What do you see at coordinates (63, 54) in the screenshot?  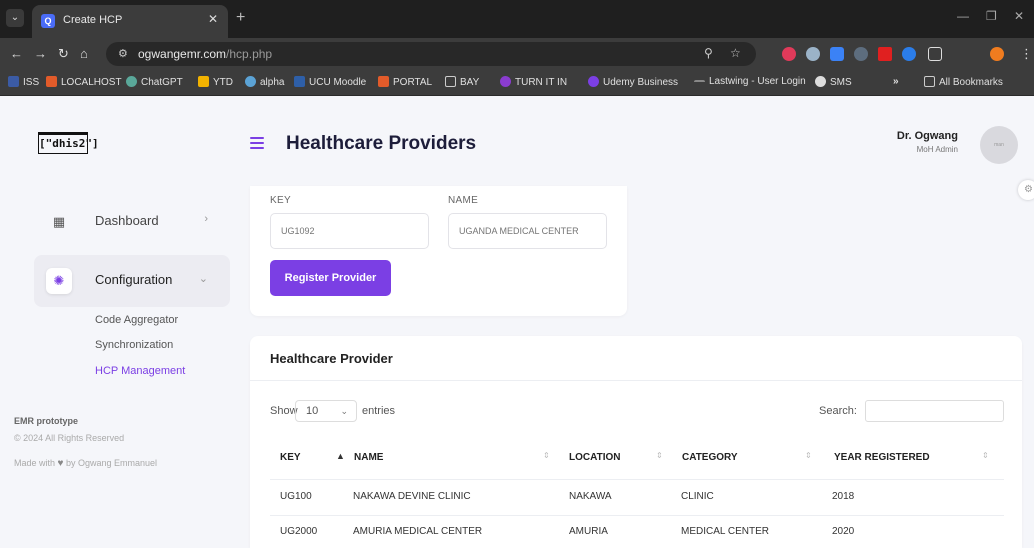 I see `reload-icon: ↻` at bounding box center [63, 54].